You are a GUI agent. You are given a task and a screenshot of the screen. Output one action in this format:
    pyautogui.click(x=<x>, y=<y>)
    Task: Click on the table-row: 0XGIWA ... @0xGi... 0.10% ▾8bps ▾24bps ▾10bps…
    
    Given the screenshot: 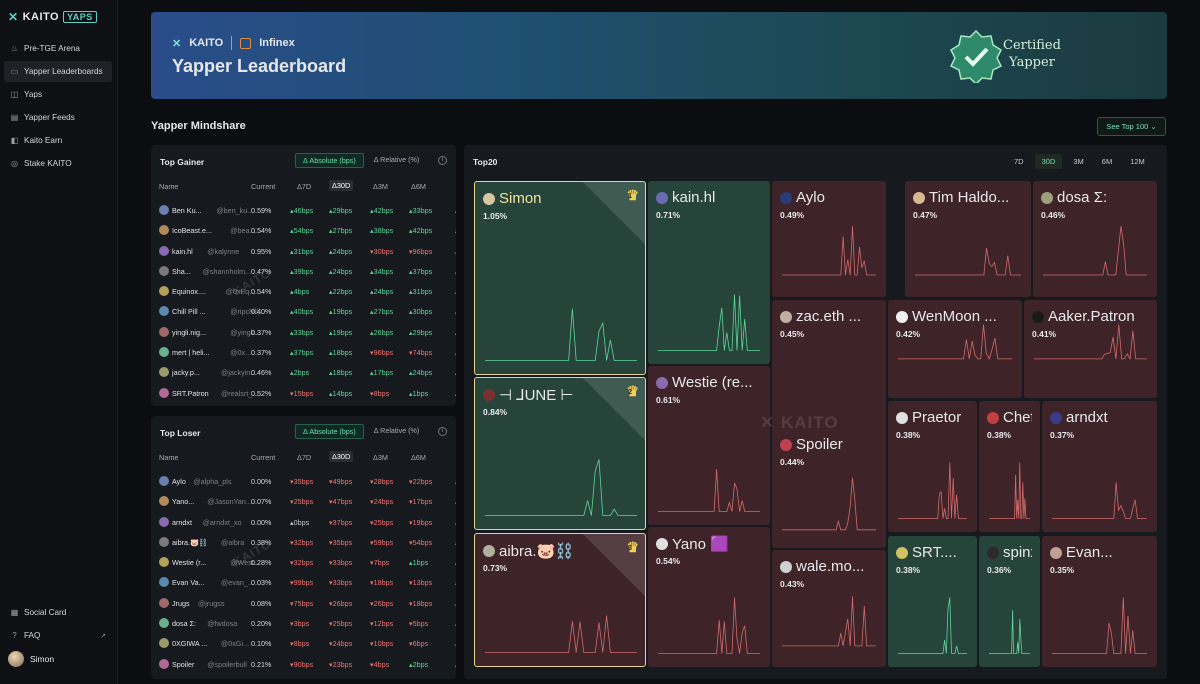 What is the action you would take?
    pyautogui.click(x=307, y=645)
    